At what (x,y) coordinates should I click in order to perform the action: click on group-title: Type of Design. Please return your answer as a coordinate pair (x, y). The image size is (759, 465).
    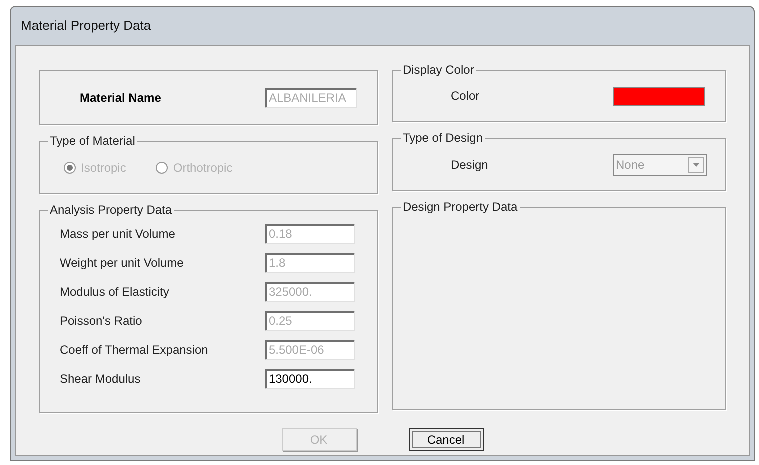
    Looking at the image, I should click on (442, 138).